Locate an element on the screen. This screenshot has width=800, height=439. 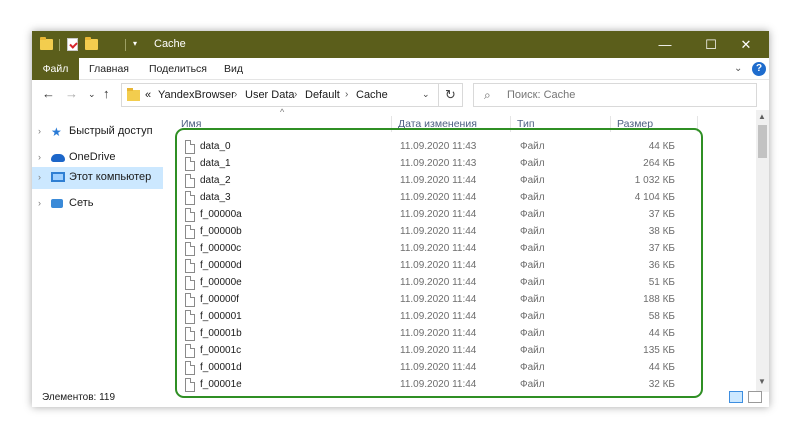
table-row: f_00000c 11.09.2020 11:44 Файл 37 КБ is located at coordinates (464, 249).